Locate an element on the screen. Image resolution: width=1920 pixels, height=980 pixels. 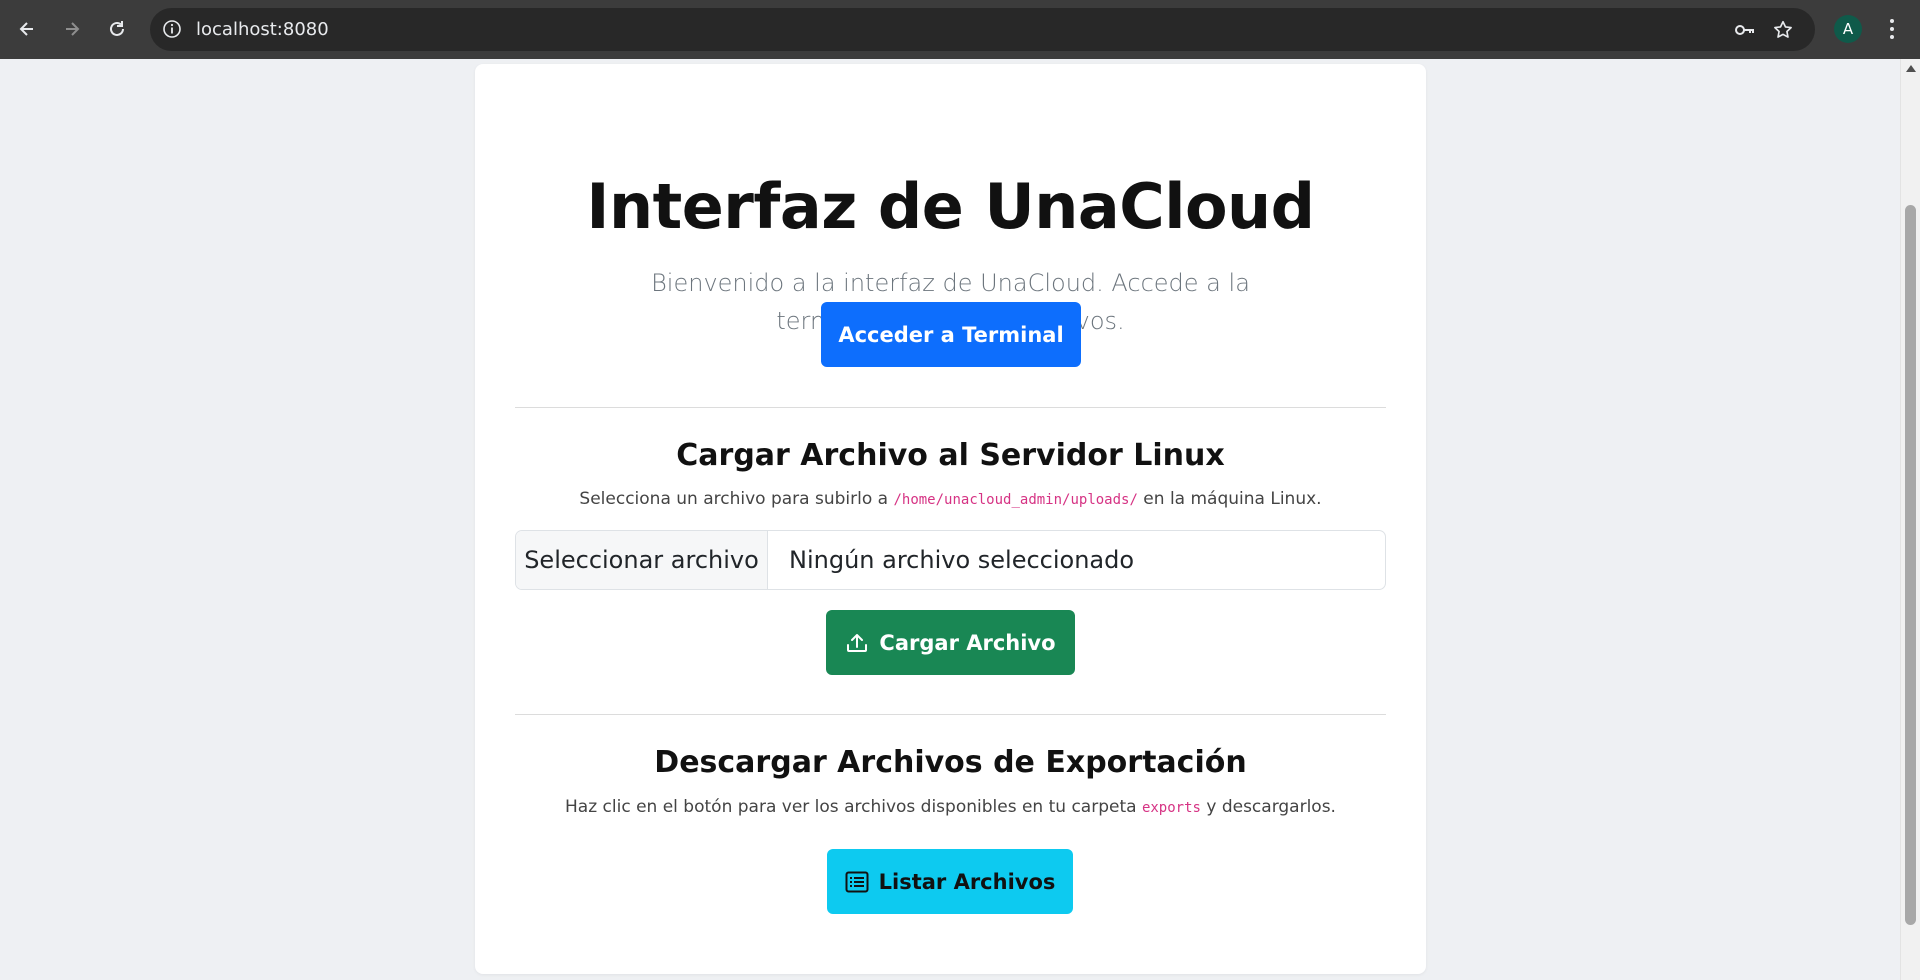
upload-path-code: /home/unacloud_admin/uploads/ is located at coordinates (1015, 500).